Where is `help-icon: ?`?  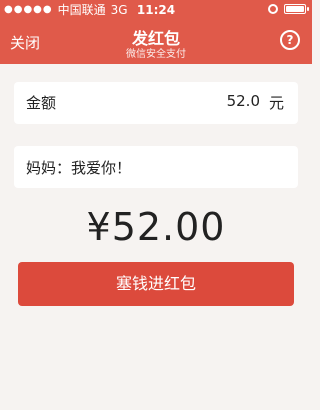
help-icon: ? is located at coordinates (290, 40).